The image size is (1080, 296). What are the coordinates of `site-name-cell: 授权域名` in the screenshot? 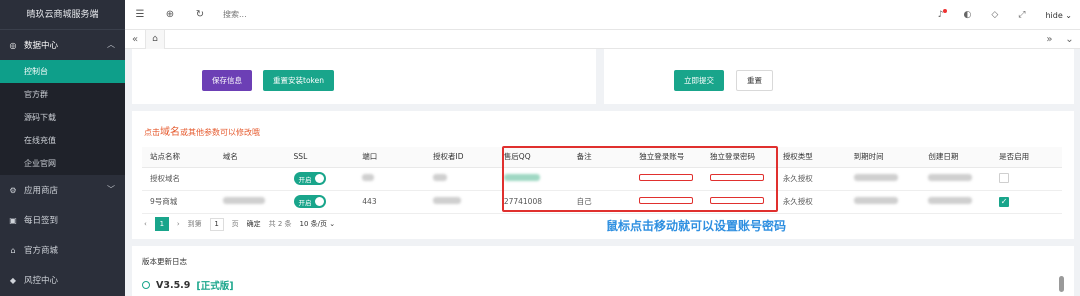 It's located at (178, 179).